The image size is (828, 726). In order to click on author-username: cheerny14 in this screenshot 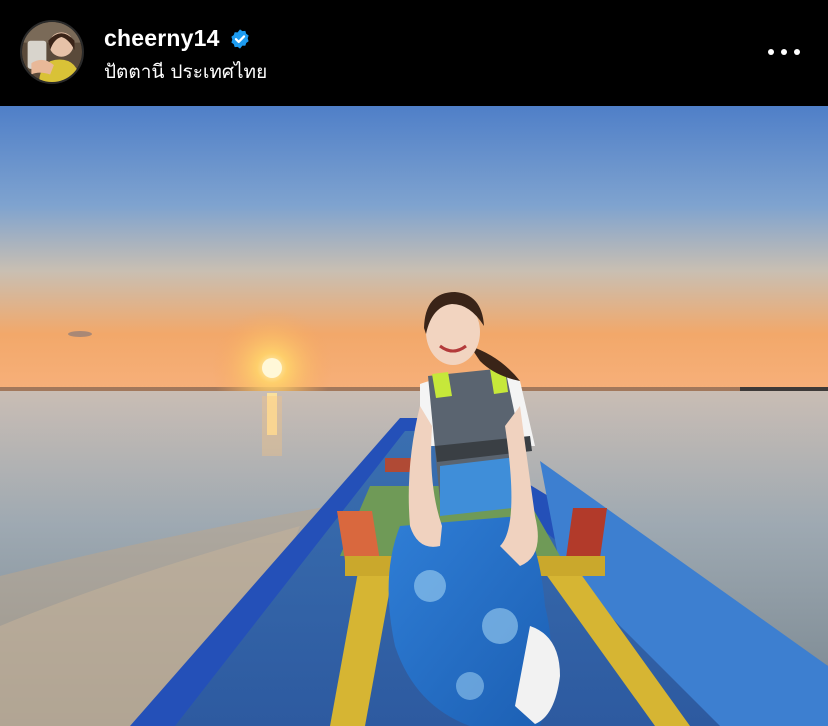, I will do `click(162, 38)`.